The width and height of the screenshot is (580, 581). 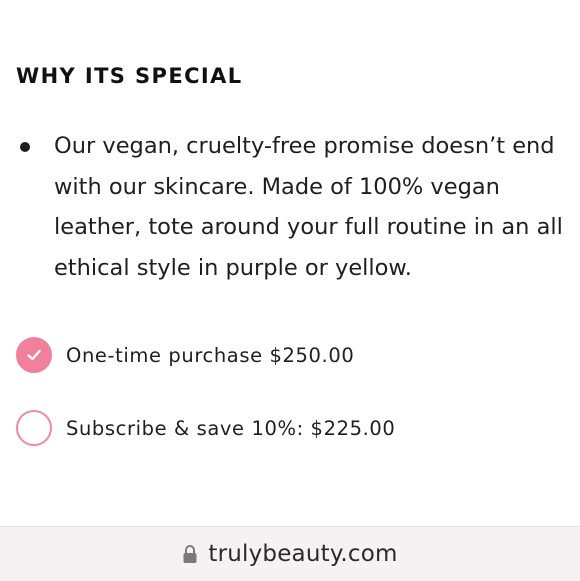 I want to click on section-heading: WHY ITS SPECIAL, so click(x=129, y=76).